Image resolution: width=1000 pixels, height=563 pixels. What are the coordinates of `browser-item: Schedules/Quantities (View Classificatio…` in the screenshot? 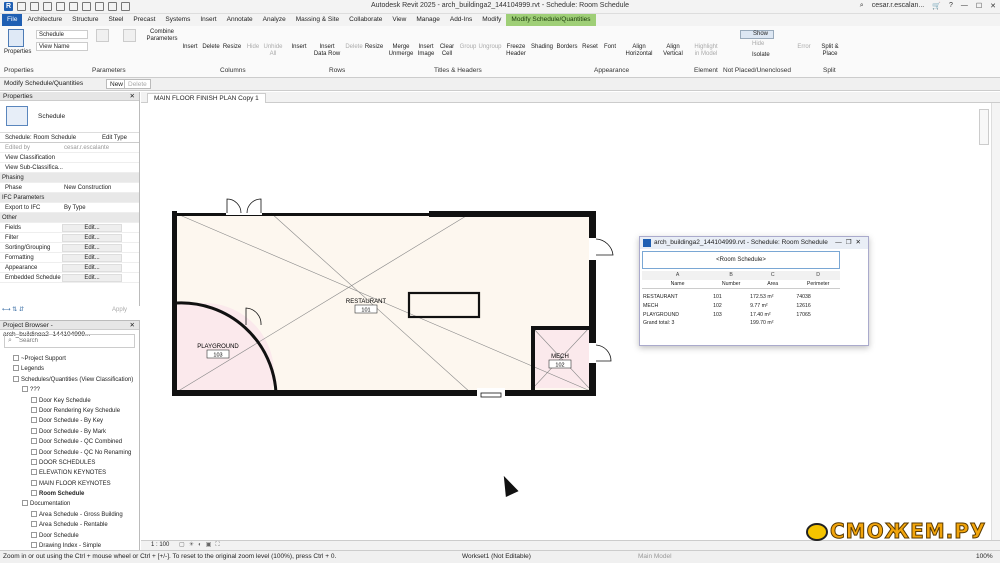 It's located at (69, 380).